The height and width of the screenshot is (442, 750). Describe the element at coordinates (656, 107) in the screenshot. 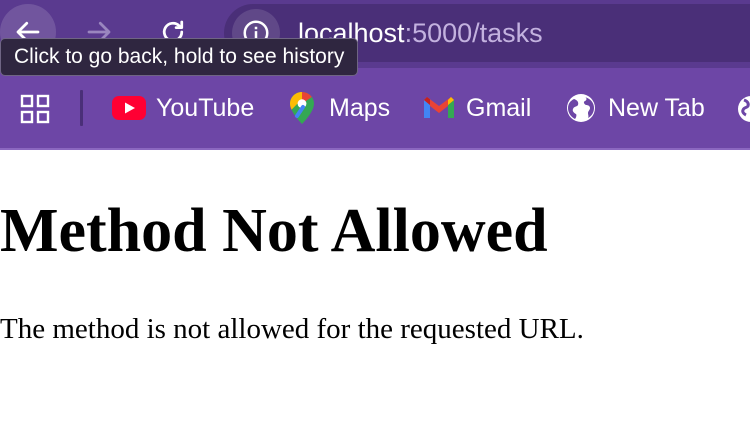

I see `bookmark-label: New Tab` at that location.